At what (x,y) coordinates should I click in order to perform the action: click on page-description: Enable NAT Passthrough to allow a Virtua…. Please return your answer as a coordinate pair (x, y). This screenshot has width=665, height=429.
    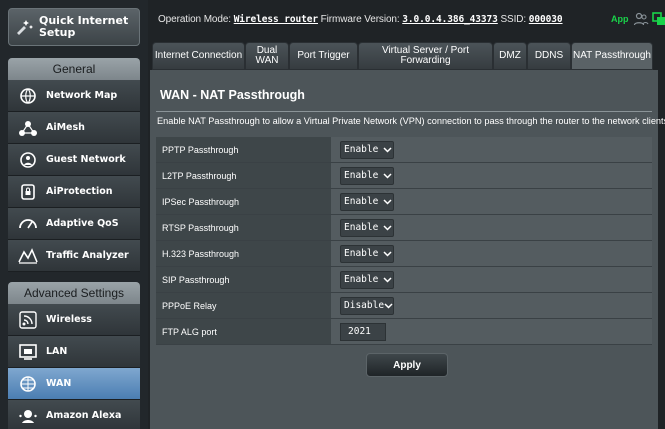
    Looking at the image, I should click on (411, 121).